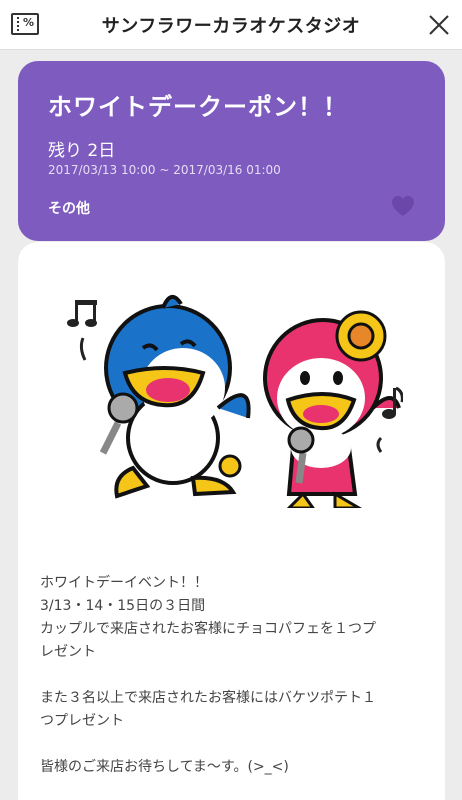 The height and width of the screenshot is (800, 462). I want to click on description-line: 皆様のご来店お待ちしてま〜す。(>_<), so click(164, 767).